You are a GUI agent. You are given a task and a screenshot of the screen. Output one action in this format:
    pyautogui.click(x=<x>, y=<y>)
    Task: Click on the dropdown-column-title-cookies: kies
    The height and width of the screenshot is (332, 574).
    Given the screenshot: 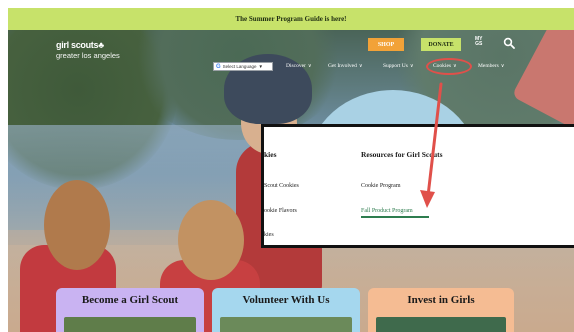 What is the action you would take?
    pyautogui.click(x=270, y=154)
    